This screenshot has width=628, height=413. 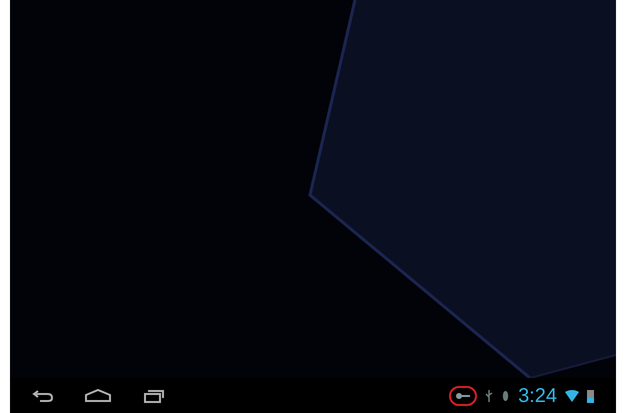 I want to click on back-icon, so click(x=43, y=395).